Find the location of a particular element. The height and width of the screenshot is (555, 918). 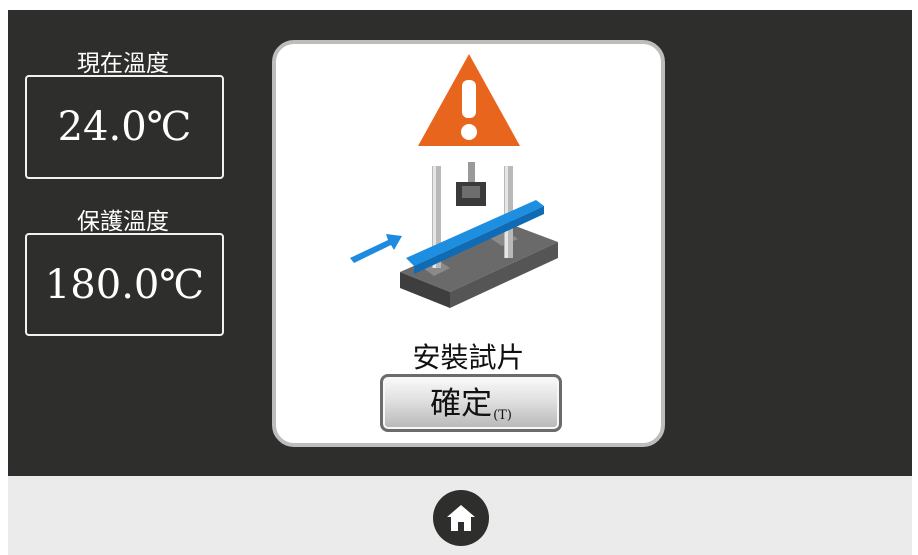

install-specimen-illustration is located at coordinates (454, 235).